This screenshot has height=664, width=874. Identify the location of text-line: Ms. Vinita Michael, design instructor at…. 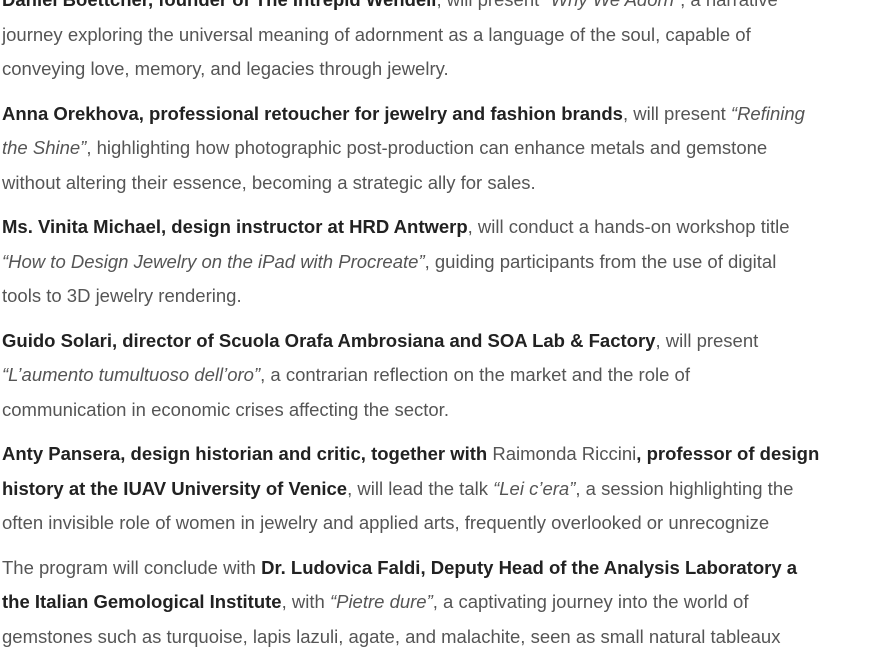
(438, 227).